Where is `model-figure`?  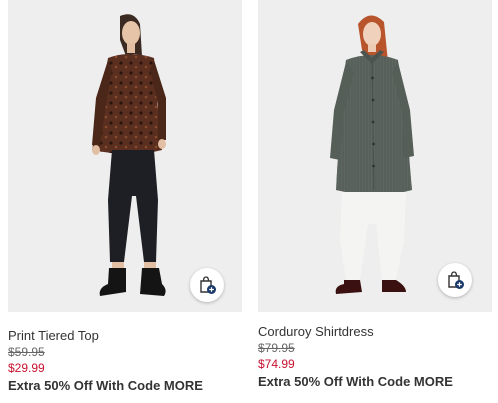 model-figure is located at coordinates (129, 155).